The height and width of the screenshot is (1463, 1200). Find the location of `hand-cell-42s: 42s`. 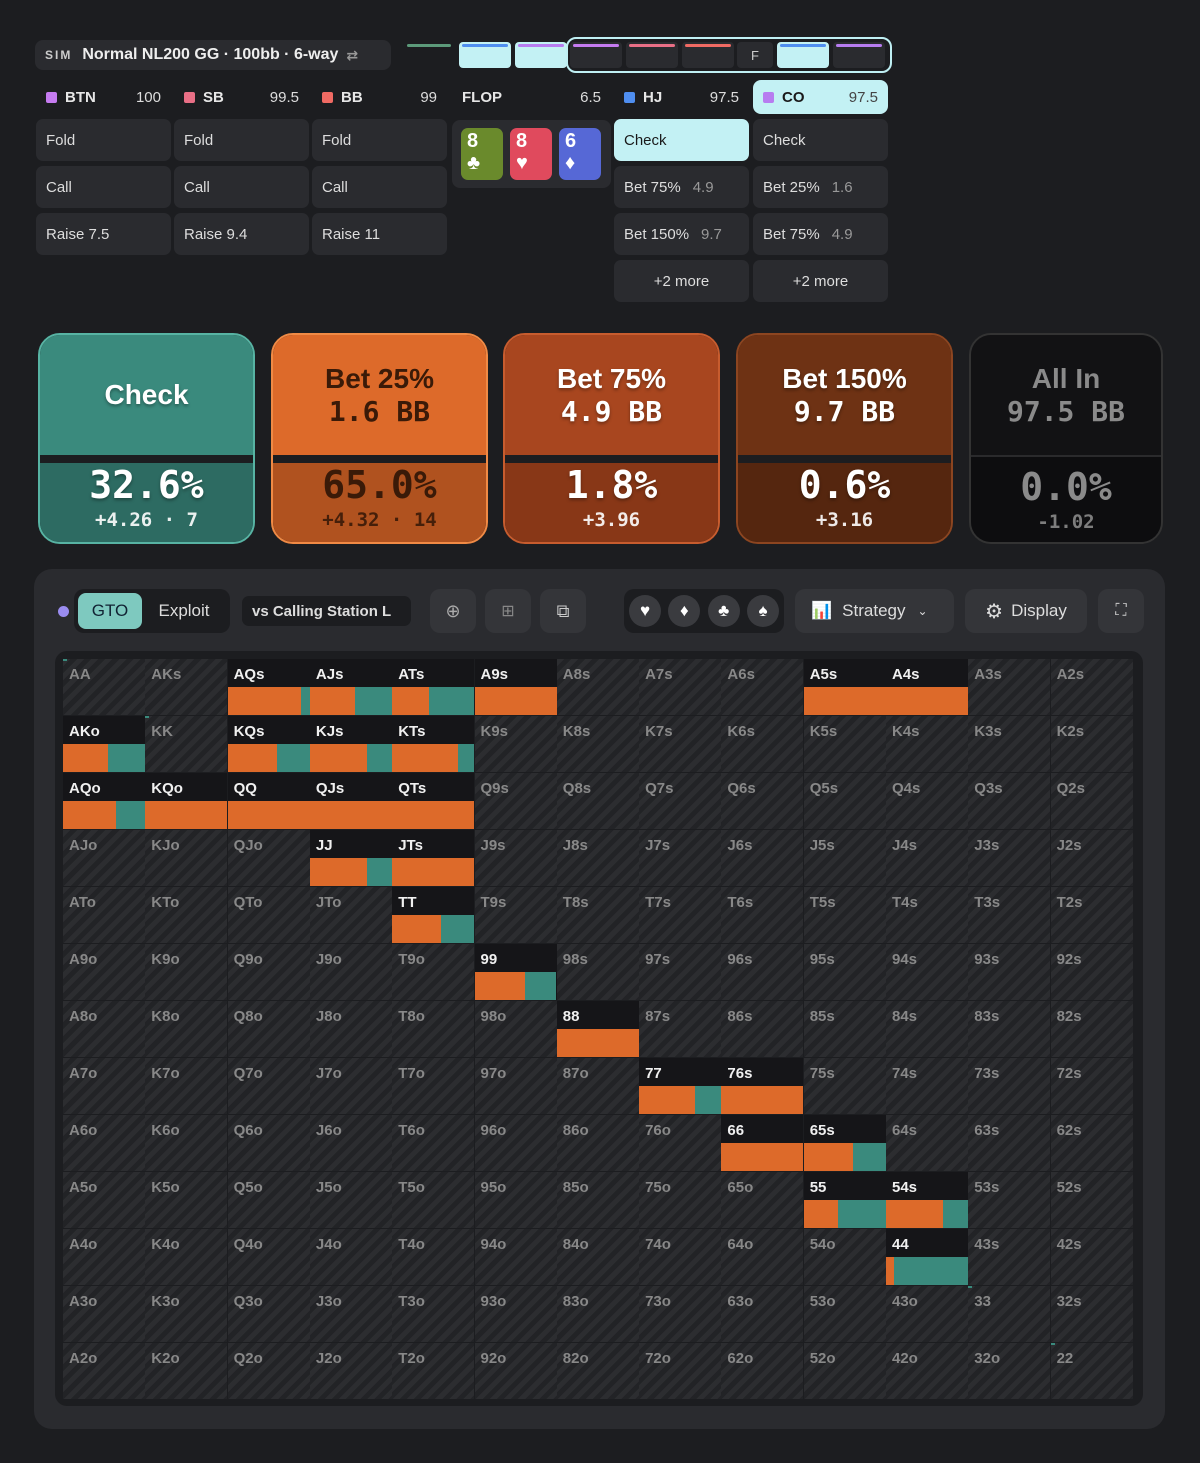

hand-cell-42s: 42s is located at coordinates (1091, 1257).